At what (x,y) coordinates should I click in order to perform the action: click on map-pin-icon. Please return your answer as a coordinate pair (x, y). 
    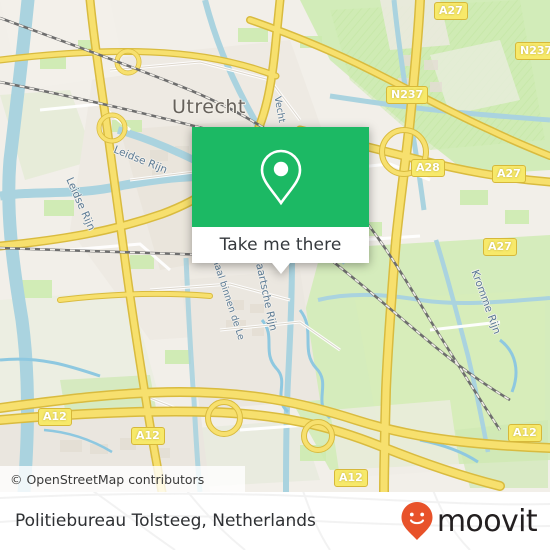
    Looking at the image, I should click on (280, 177).